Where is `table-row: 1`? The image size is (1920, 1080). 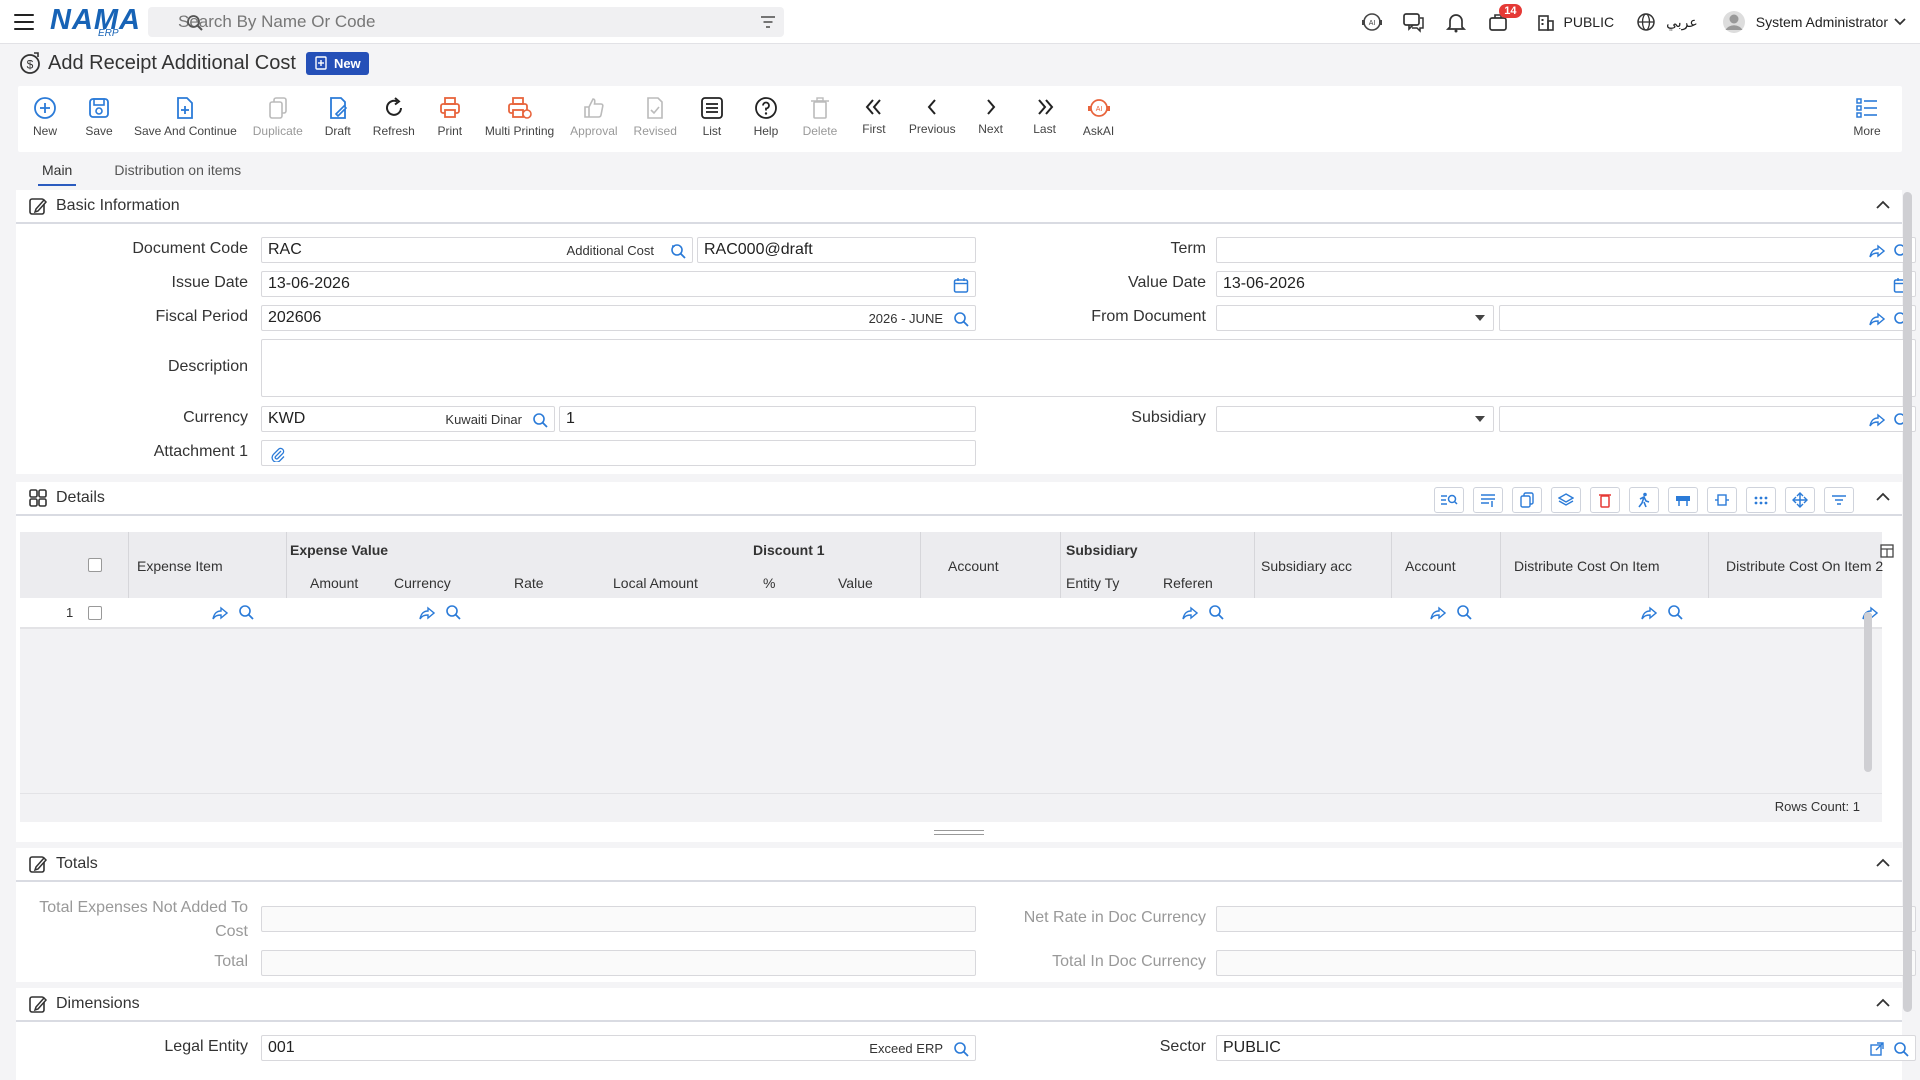
table-row: 1 is located at coordinates (951, 613).